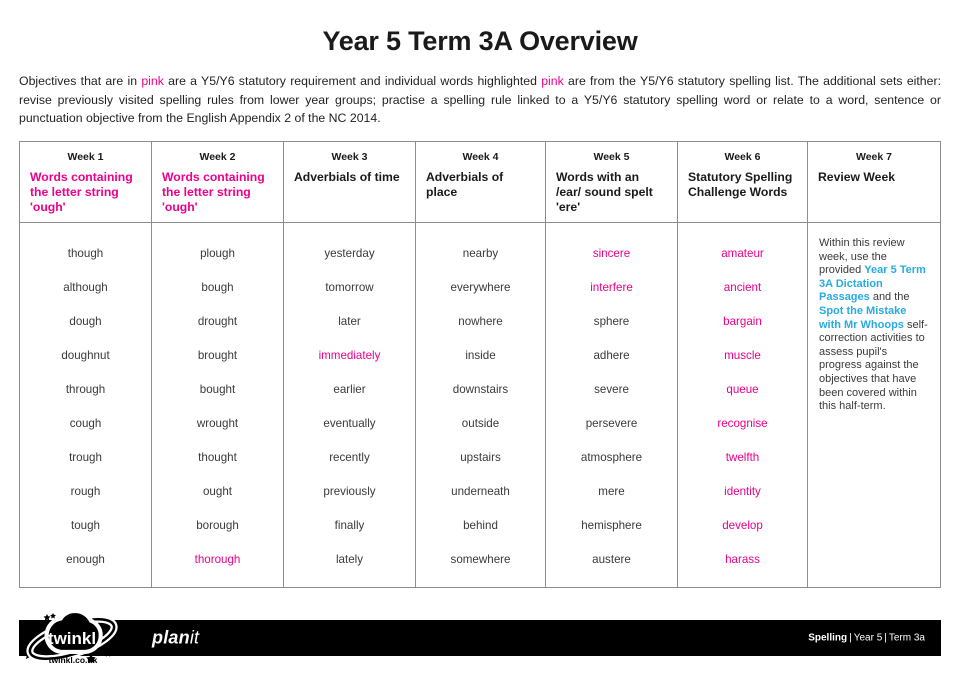  I want to click on table-column-week-3: Week 3 Adverbials of time, so click(350, 182).